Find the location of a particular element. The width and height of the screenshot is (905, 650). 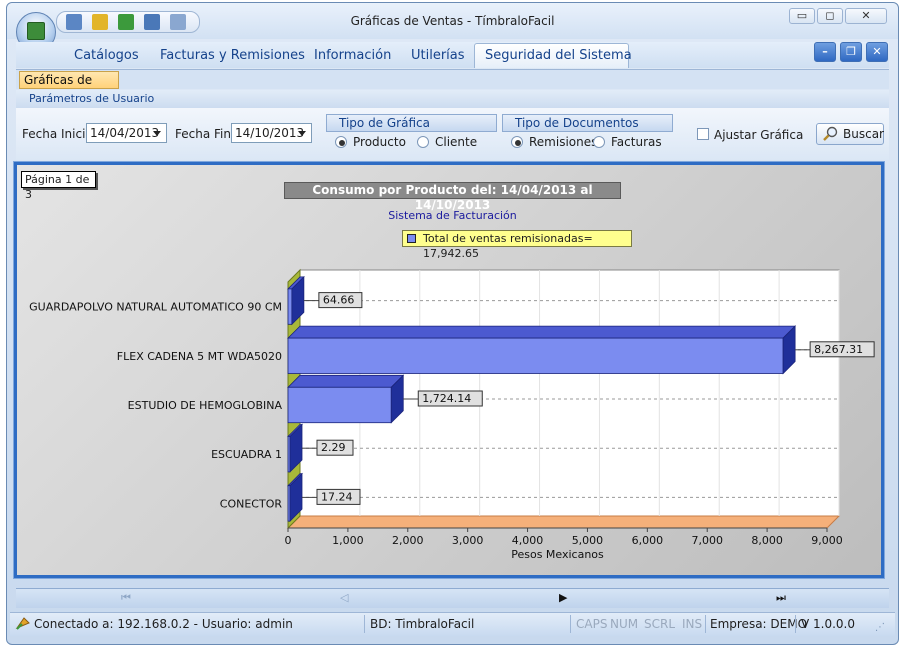

menu-facturas-remisiones: Facturas y Remisiones is located at coordinates (232, 56).